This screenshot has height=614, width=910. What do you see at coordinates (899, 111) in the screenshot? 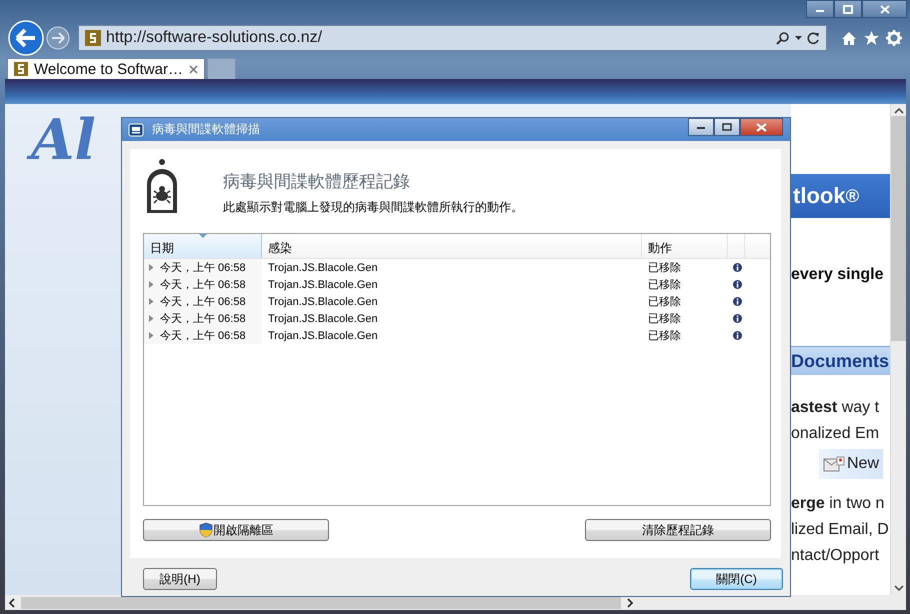
I see `scroll-up-icon` at bounding box center [899, 111].